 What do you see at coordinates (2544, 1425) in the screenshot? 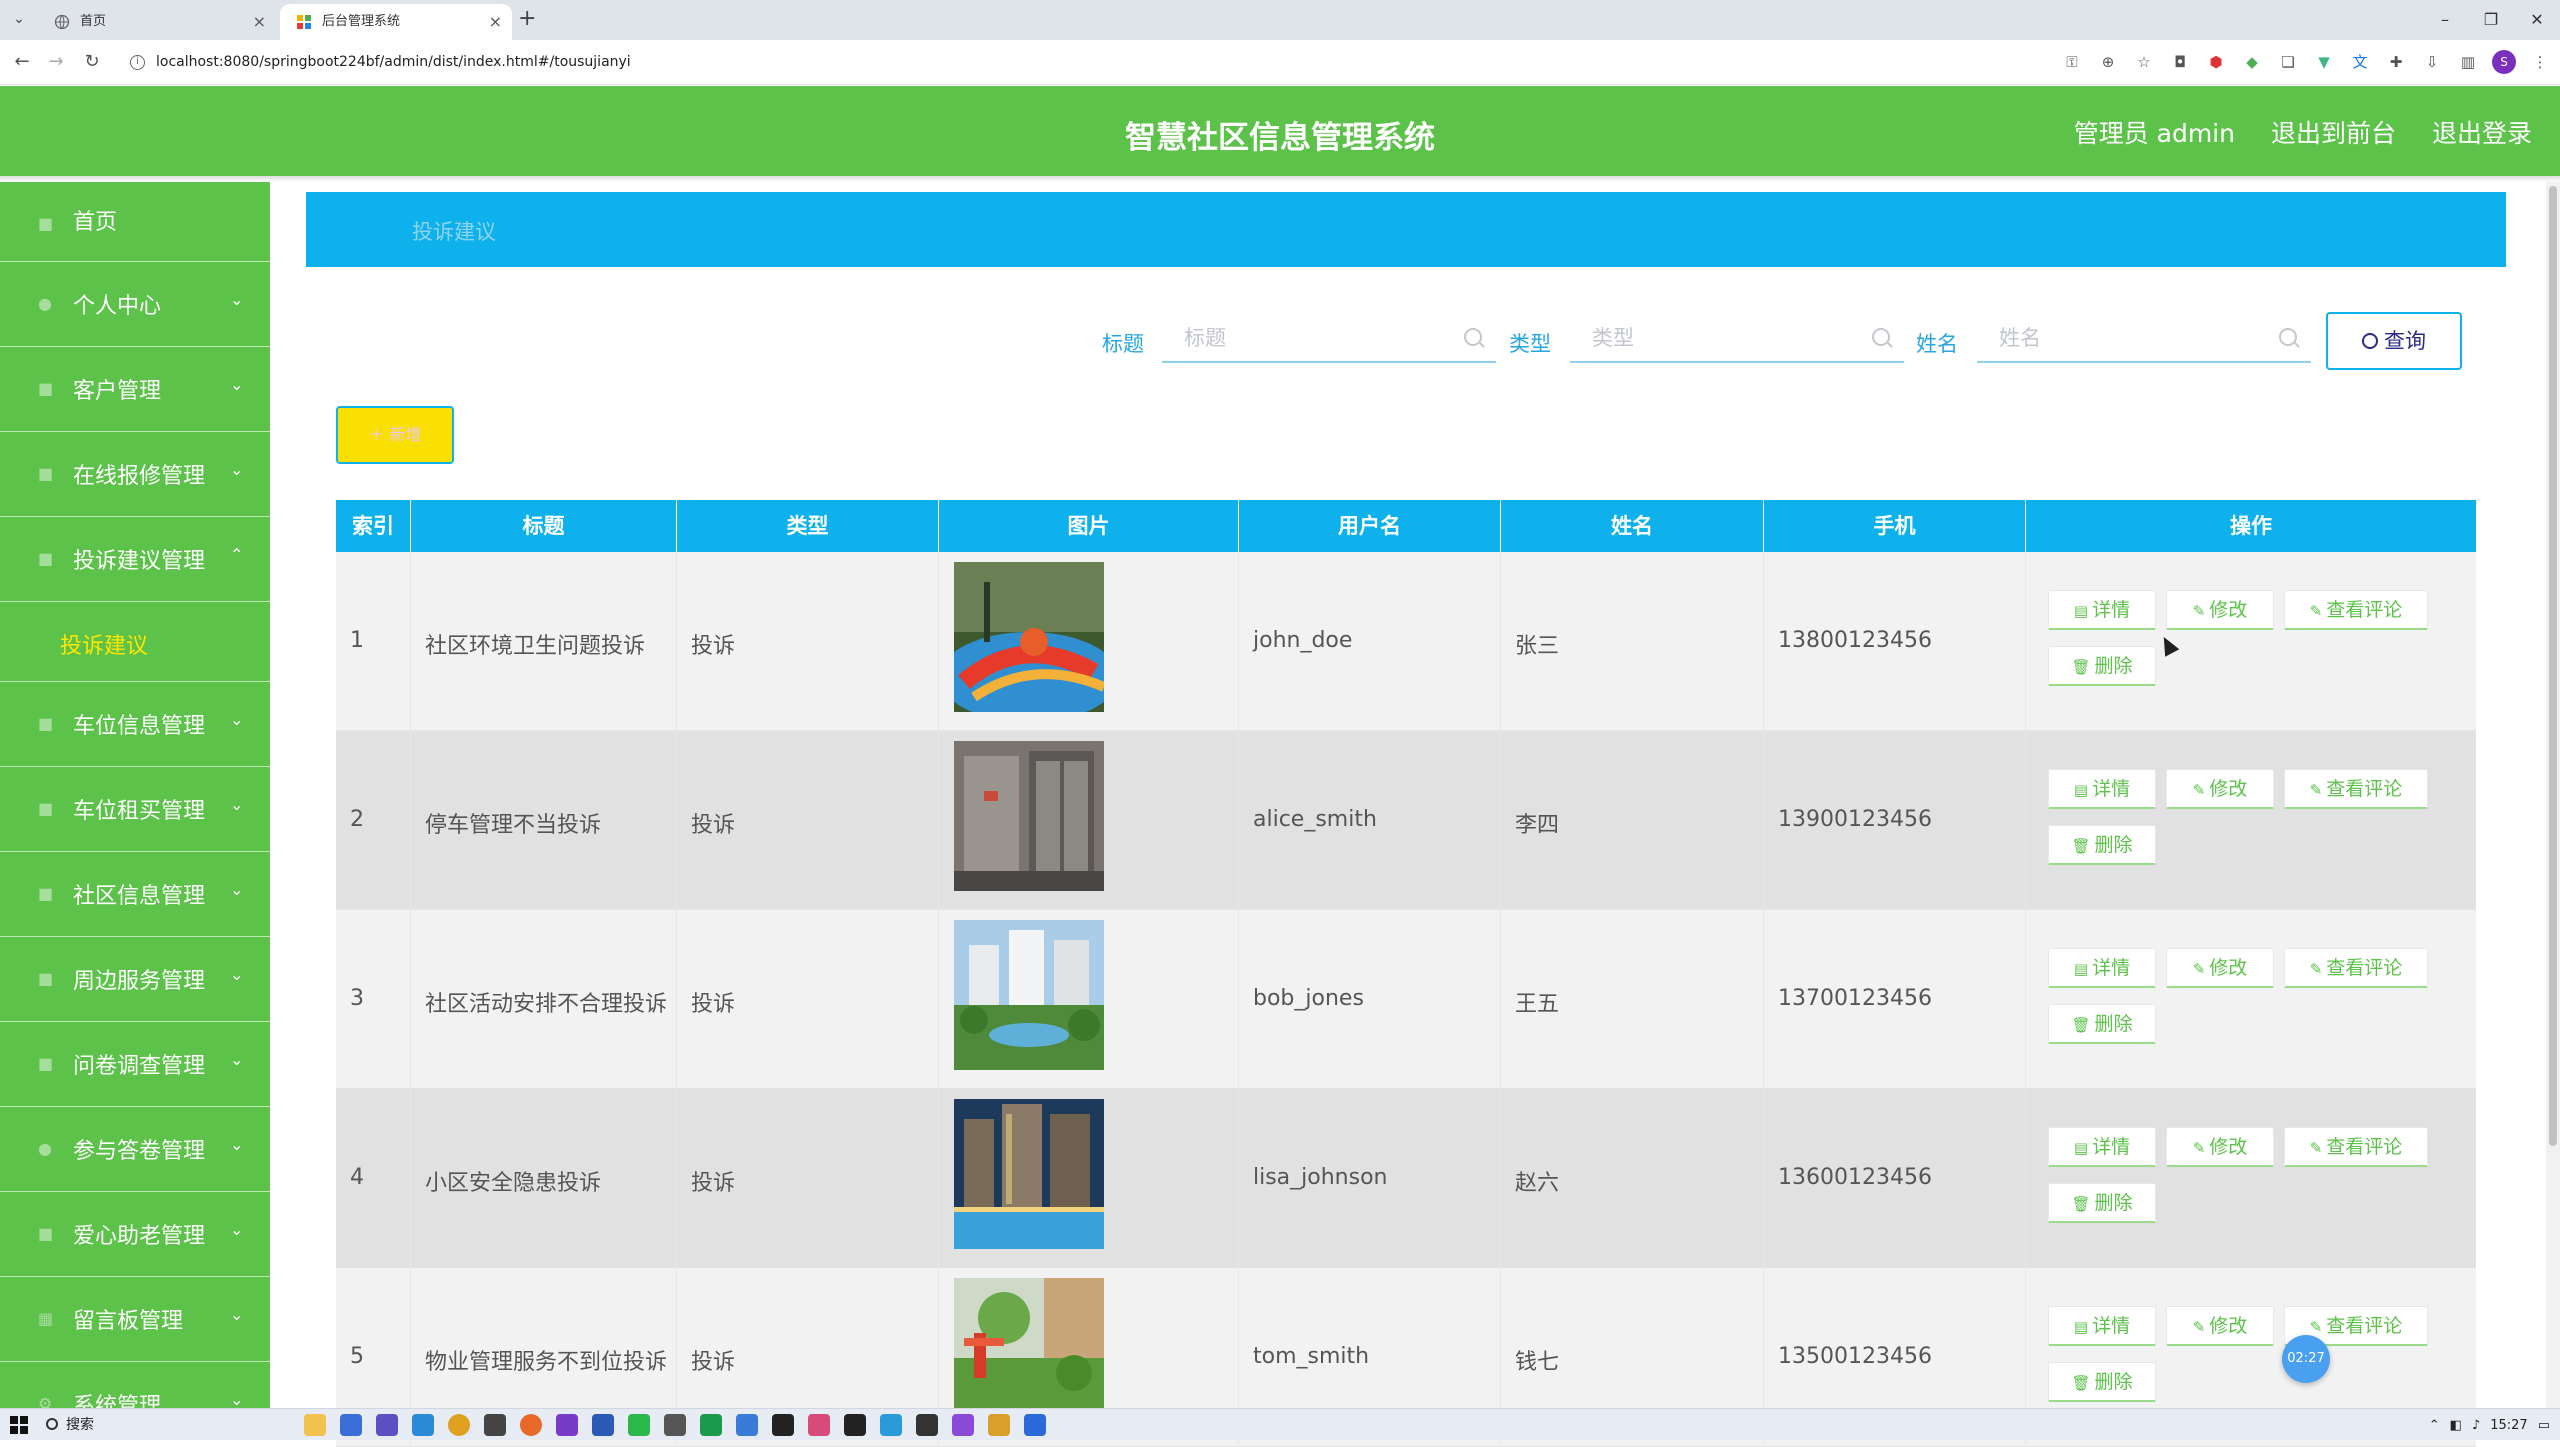
I see `notification-icon: ▭` at bounding box center [2544, 1425].